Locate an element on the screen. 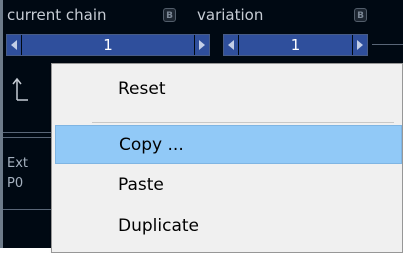 The width and height of the screenshot is (403, 253). variation-b-badge: B is located at coordinates (360, 15).